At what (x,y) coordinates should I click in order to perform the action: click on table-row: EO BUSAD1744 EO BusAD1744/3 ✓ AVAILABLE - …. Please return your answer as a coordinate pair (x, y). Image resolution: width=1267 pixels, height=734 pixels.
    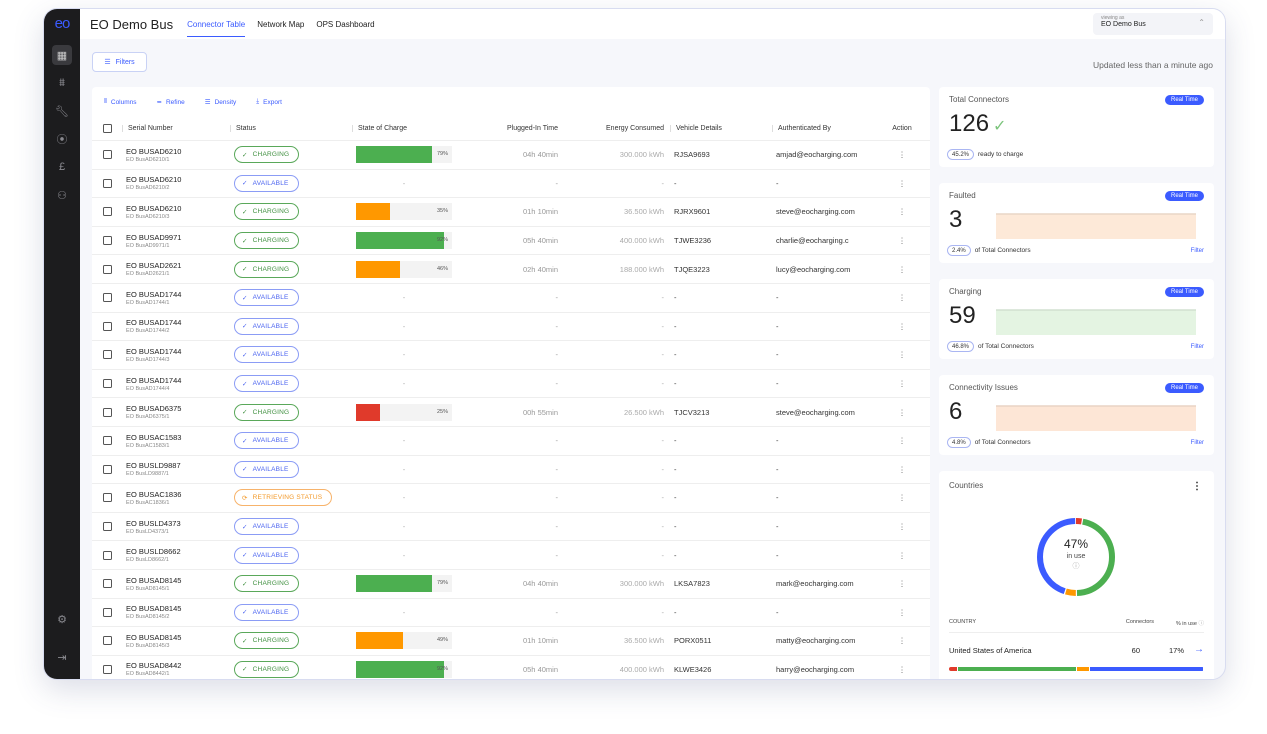
    Looking at the image, I should click on (511, 355).